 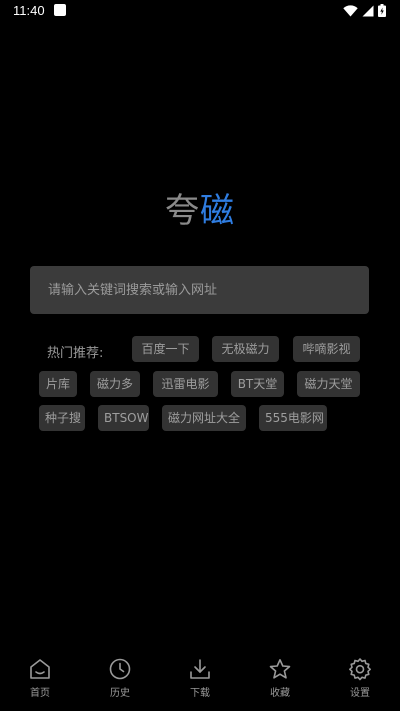 What do you see at coordinates (40, 693) in the screenshot?
I see `nav-home-label: 首页` at bounding box center [40, 693].